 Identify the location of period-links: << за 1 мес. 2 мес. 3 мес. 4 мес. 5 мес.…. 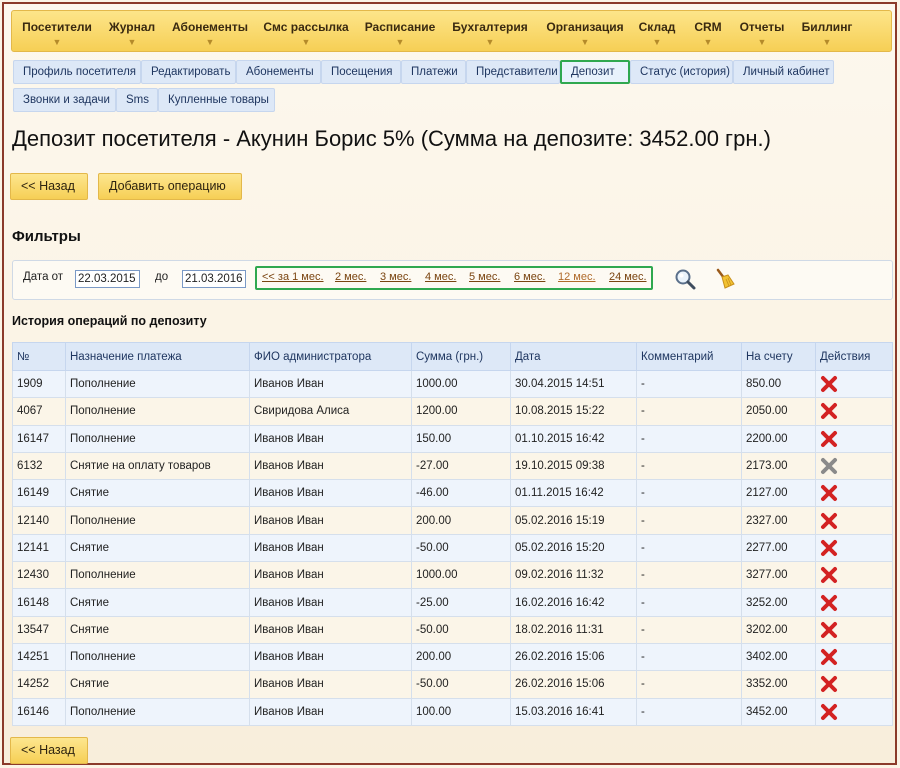
(454, 278).